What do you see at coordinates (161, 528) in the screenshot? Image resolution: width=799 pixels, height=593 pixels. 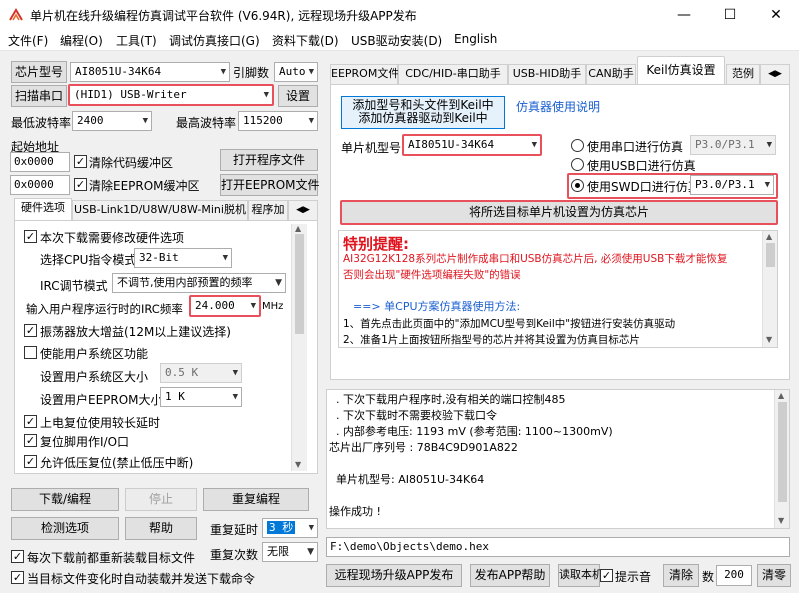 I see `help-button: 帮助` at bounding box center [161, 528].